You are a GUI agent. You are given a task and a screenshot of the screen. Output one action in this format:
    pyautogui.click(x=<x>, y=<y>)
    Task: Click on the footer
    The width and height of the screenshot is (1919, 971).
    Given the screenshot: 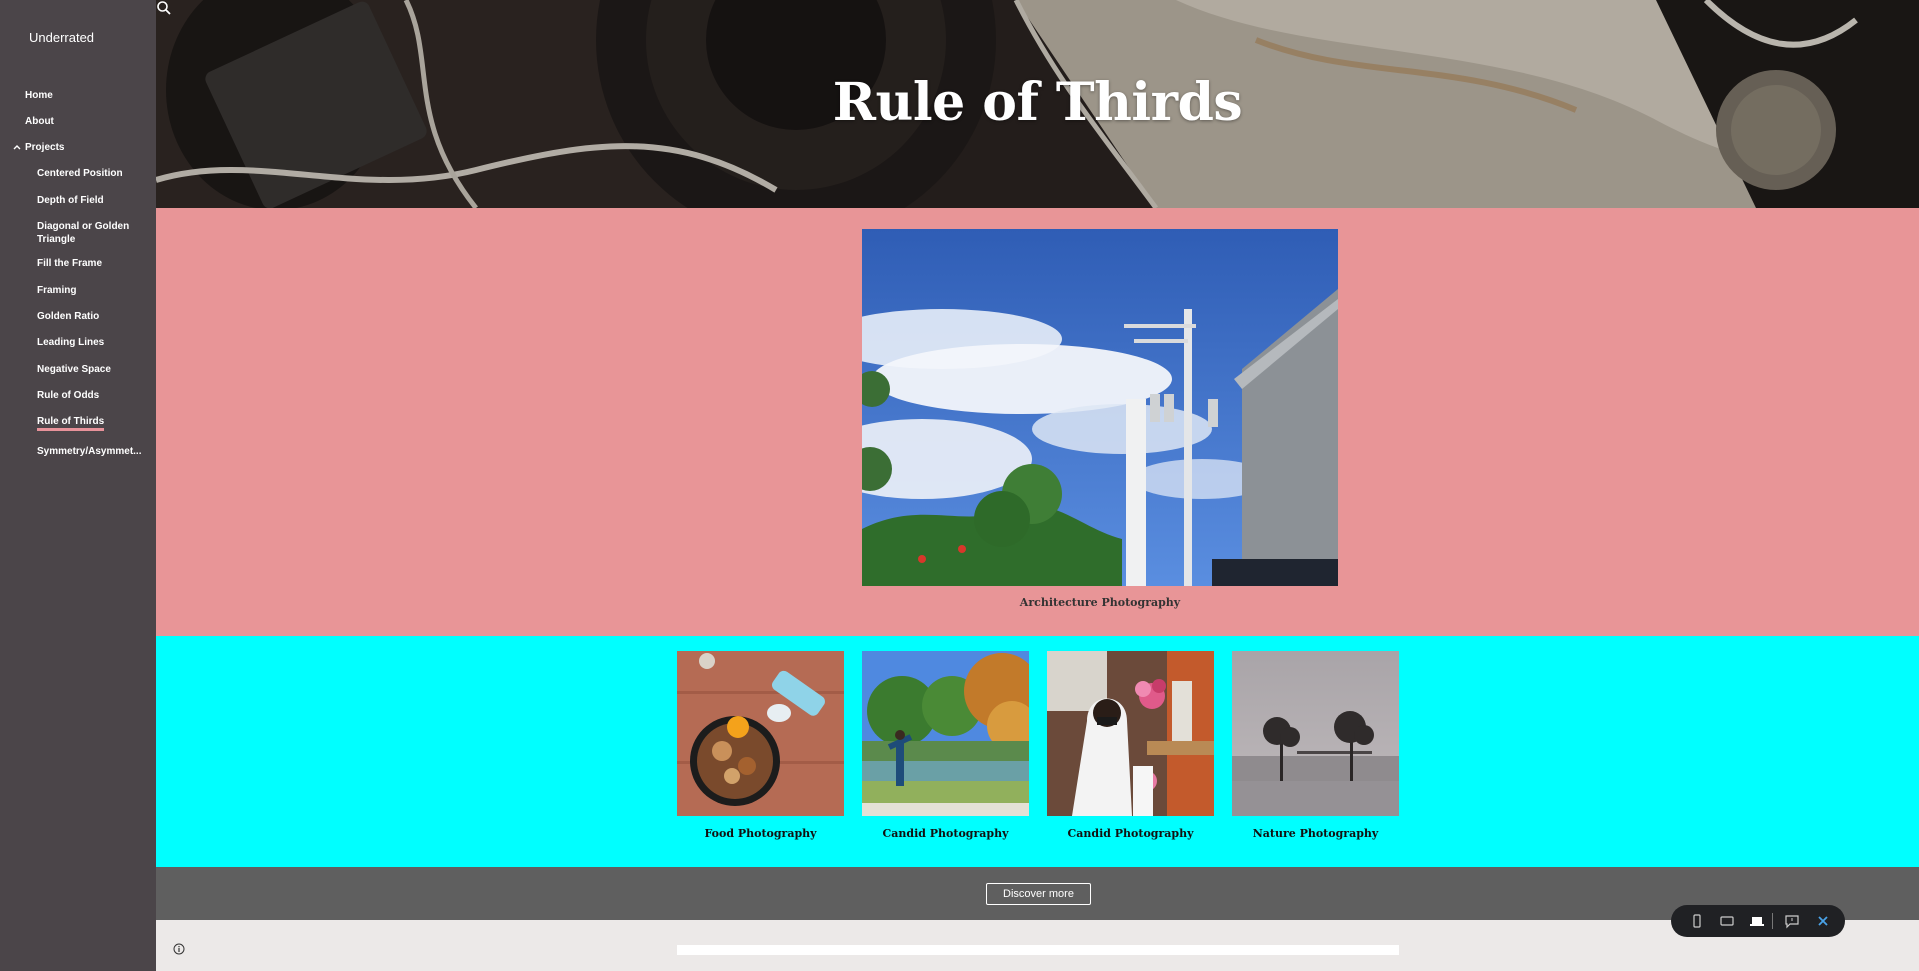 What is the action you would take?
    pyautogui.click(x=1037, y=945)
    